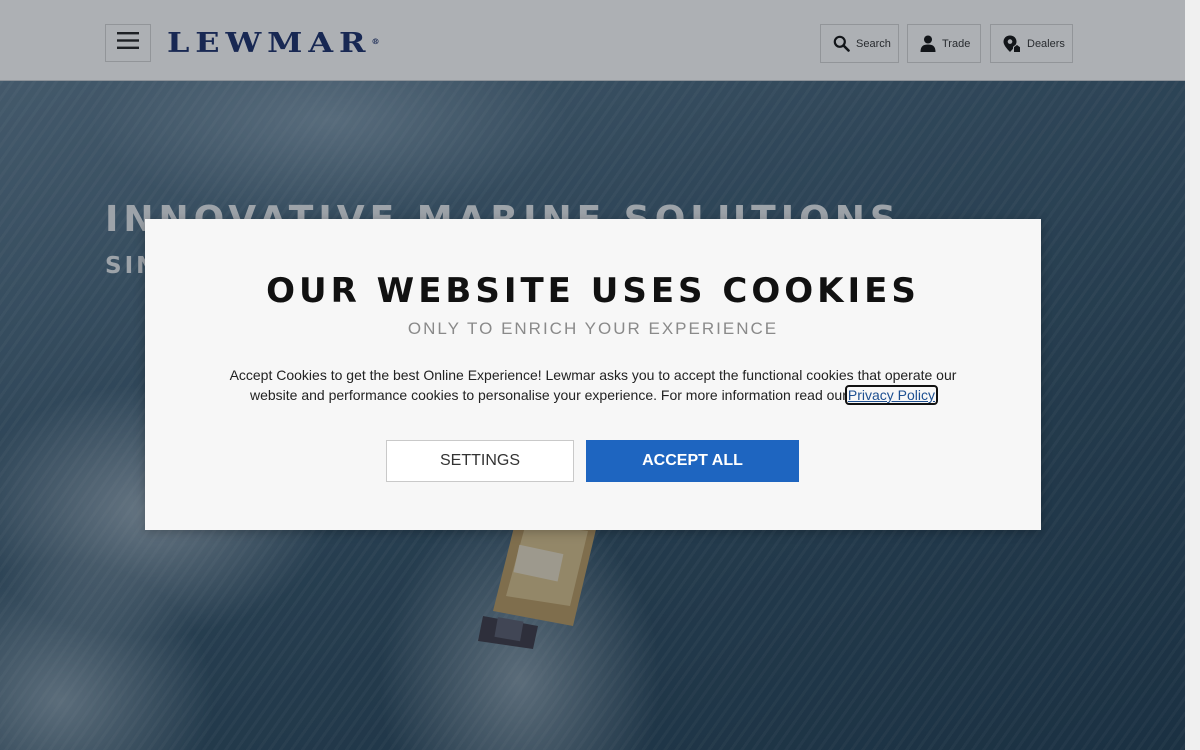 This screenshot has width=1200, height=750. What do you see at coordinates (593, 328) in the screenshot?
I see `cookie-dialog-subtitle: ONLY TO ENRICH YOUR EXPERIENCE` at bounding box center [593, 328].